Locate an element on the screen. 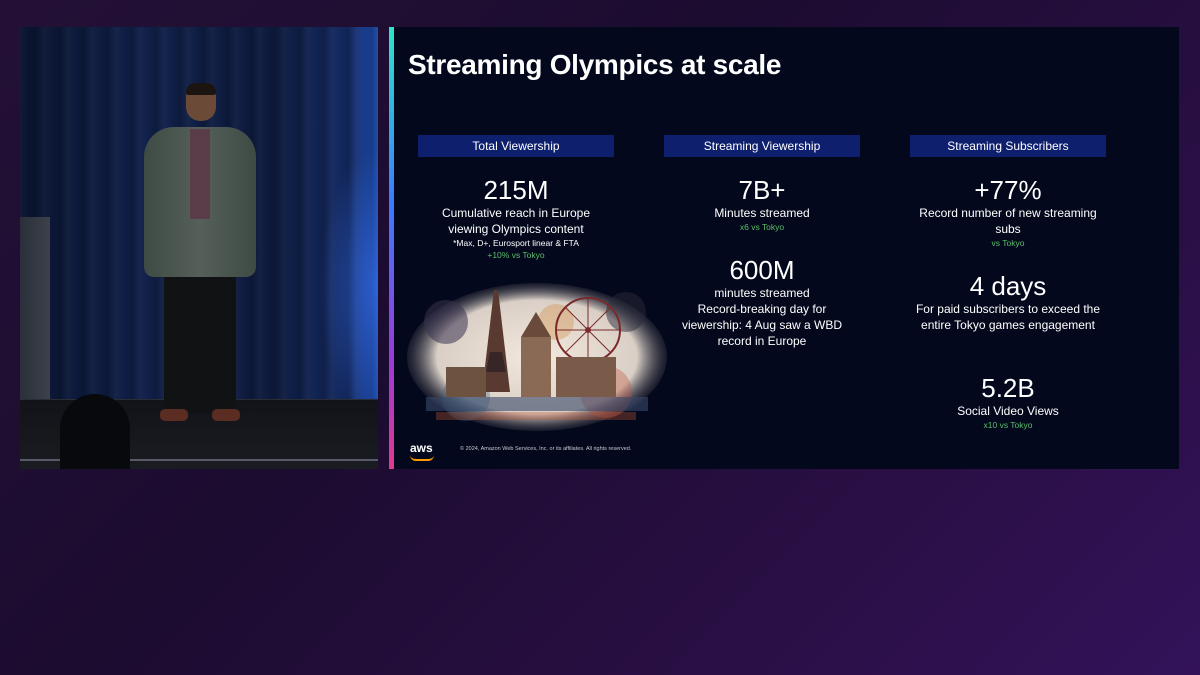 This screenshot has height=675, width=1200. stat-value-secondary: 600M is located at coordinates (762, 270).